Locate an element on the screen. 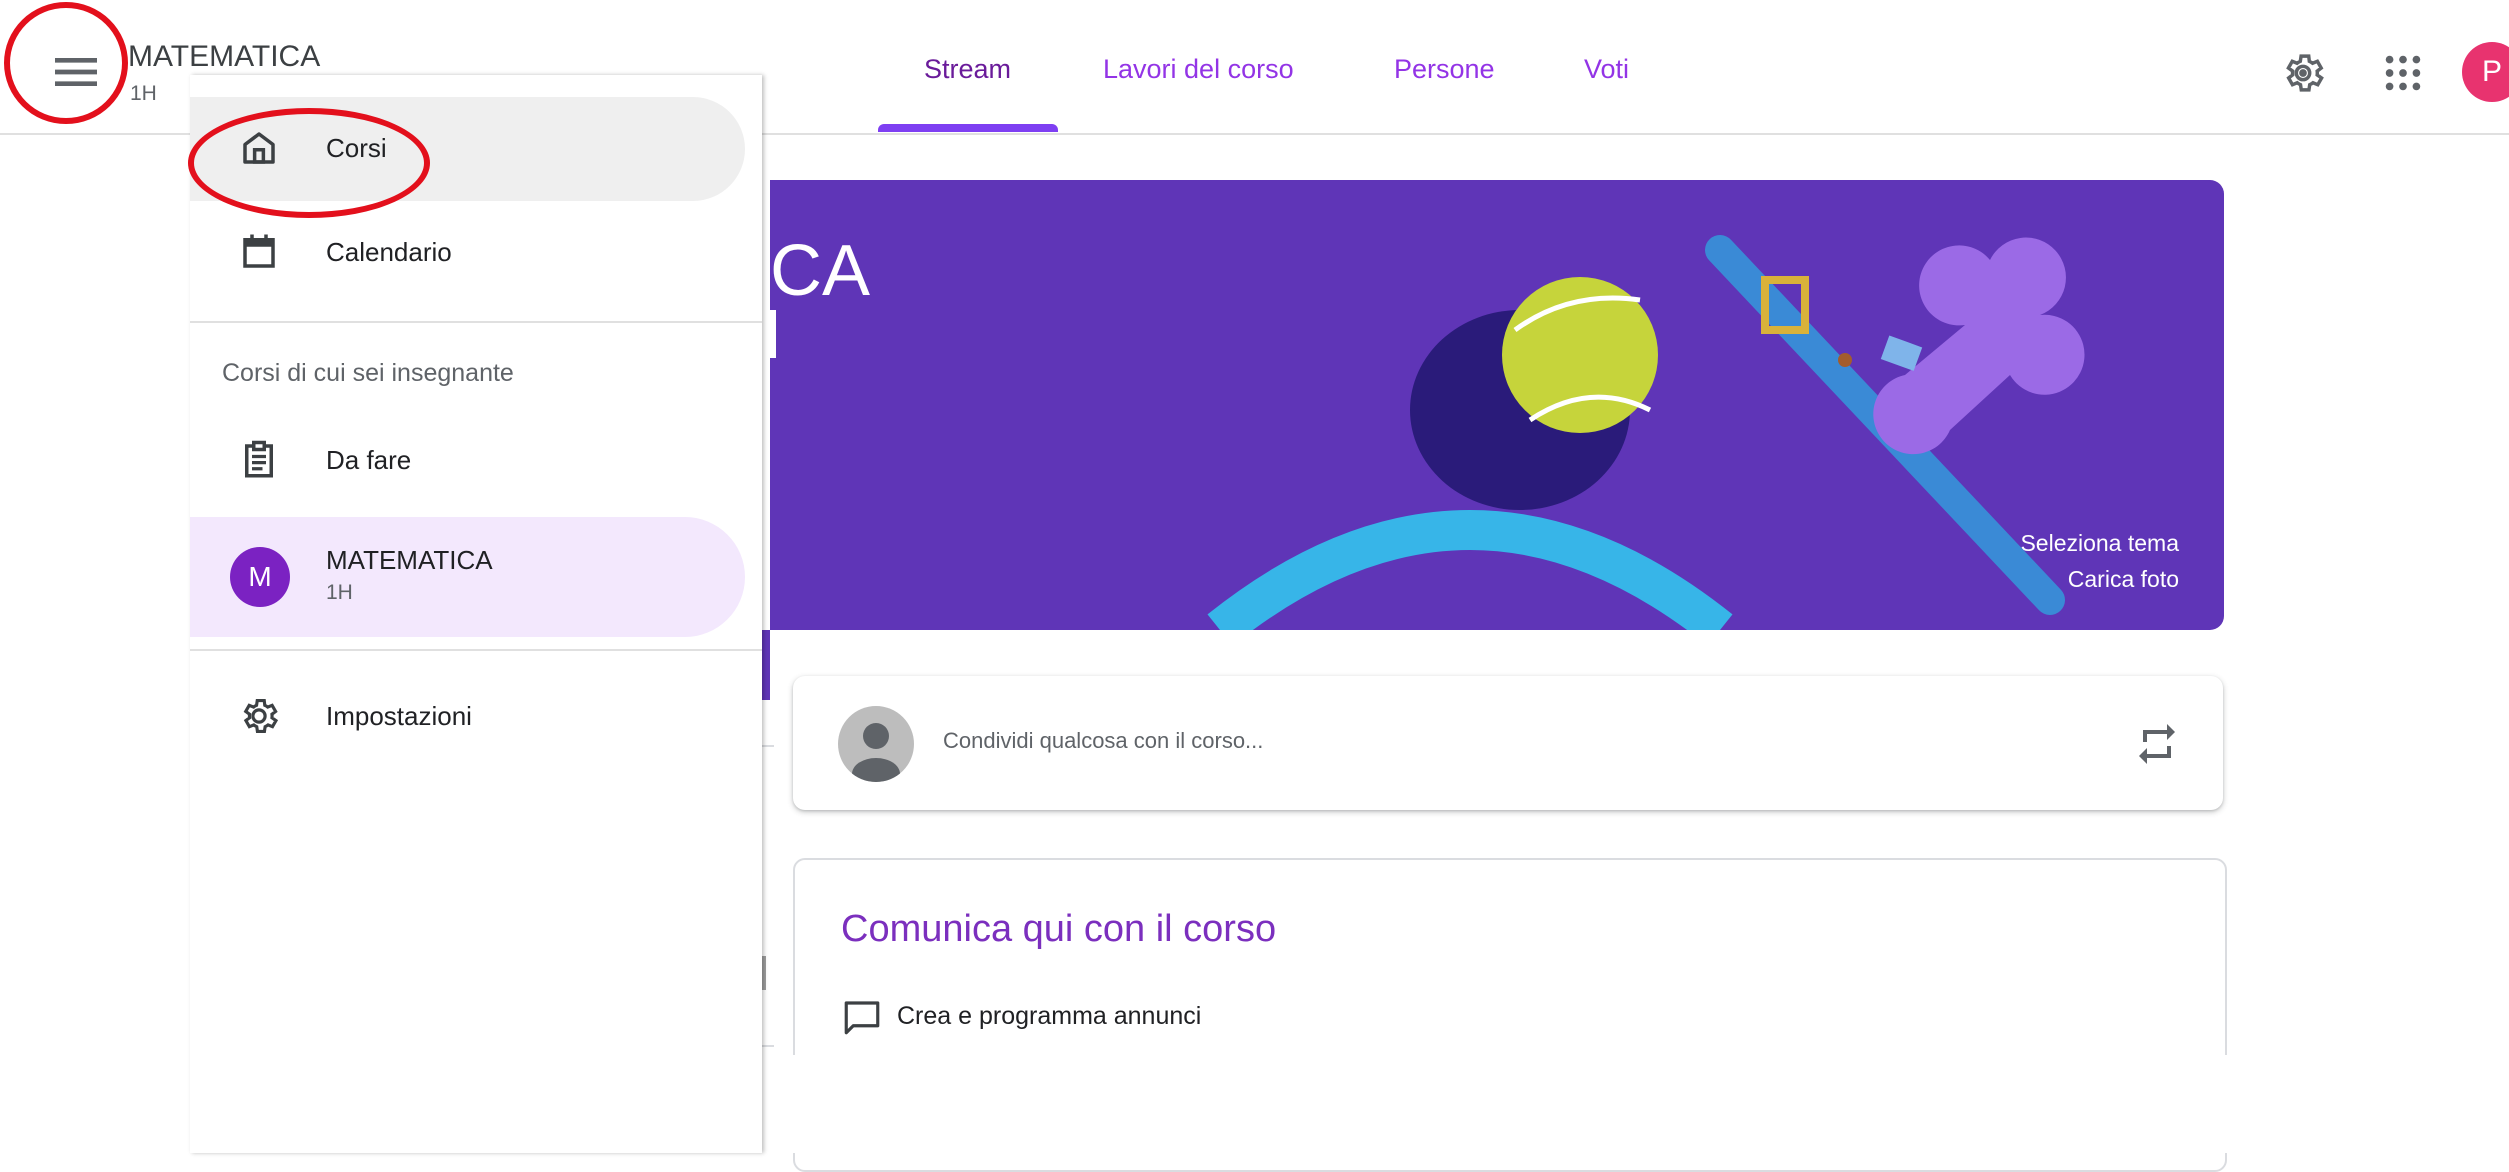  tab-grades: Voti is located at coordinates (1606, 69).